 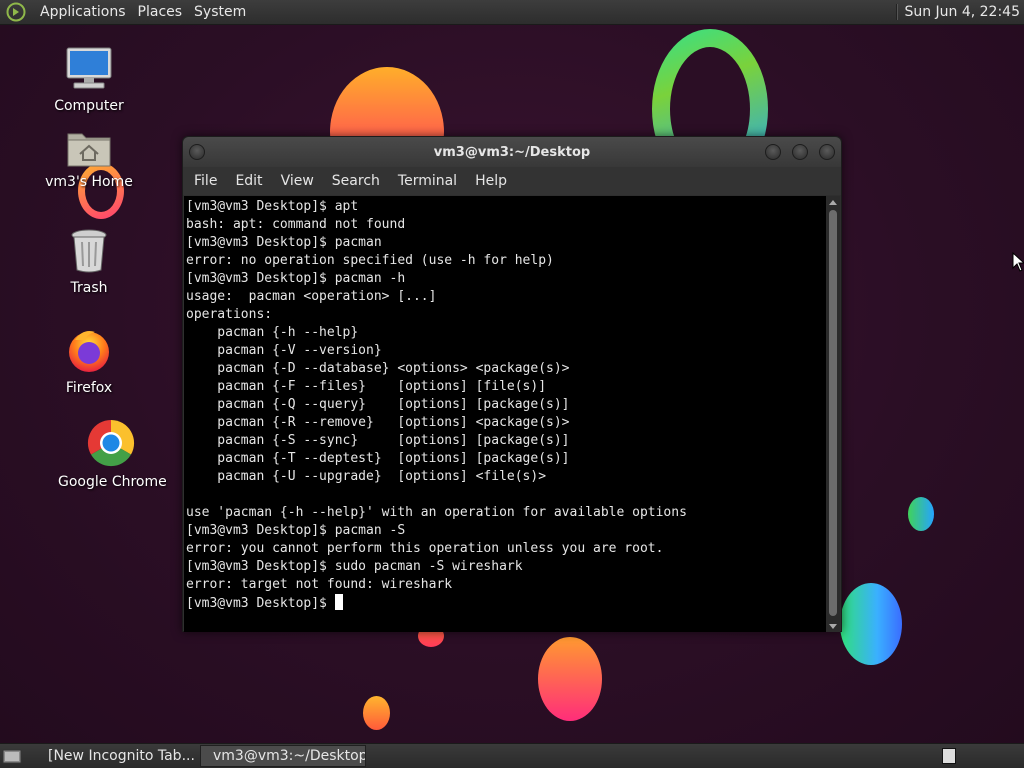 What do you see at coordinates (338, 602) in the screenshot?
I see `text-cursor` at bounding box center [338, 602].